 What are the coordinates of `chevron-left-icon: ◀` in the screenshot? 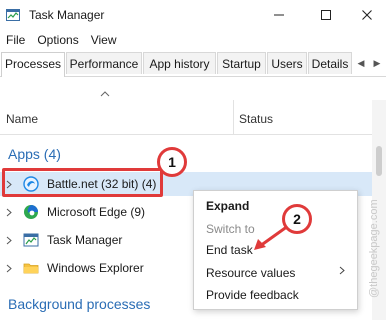 It's located at (361, 62).